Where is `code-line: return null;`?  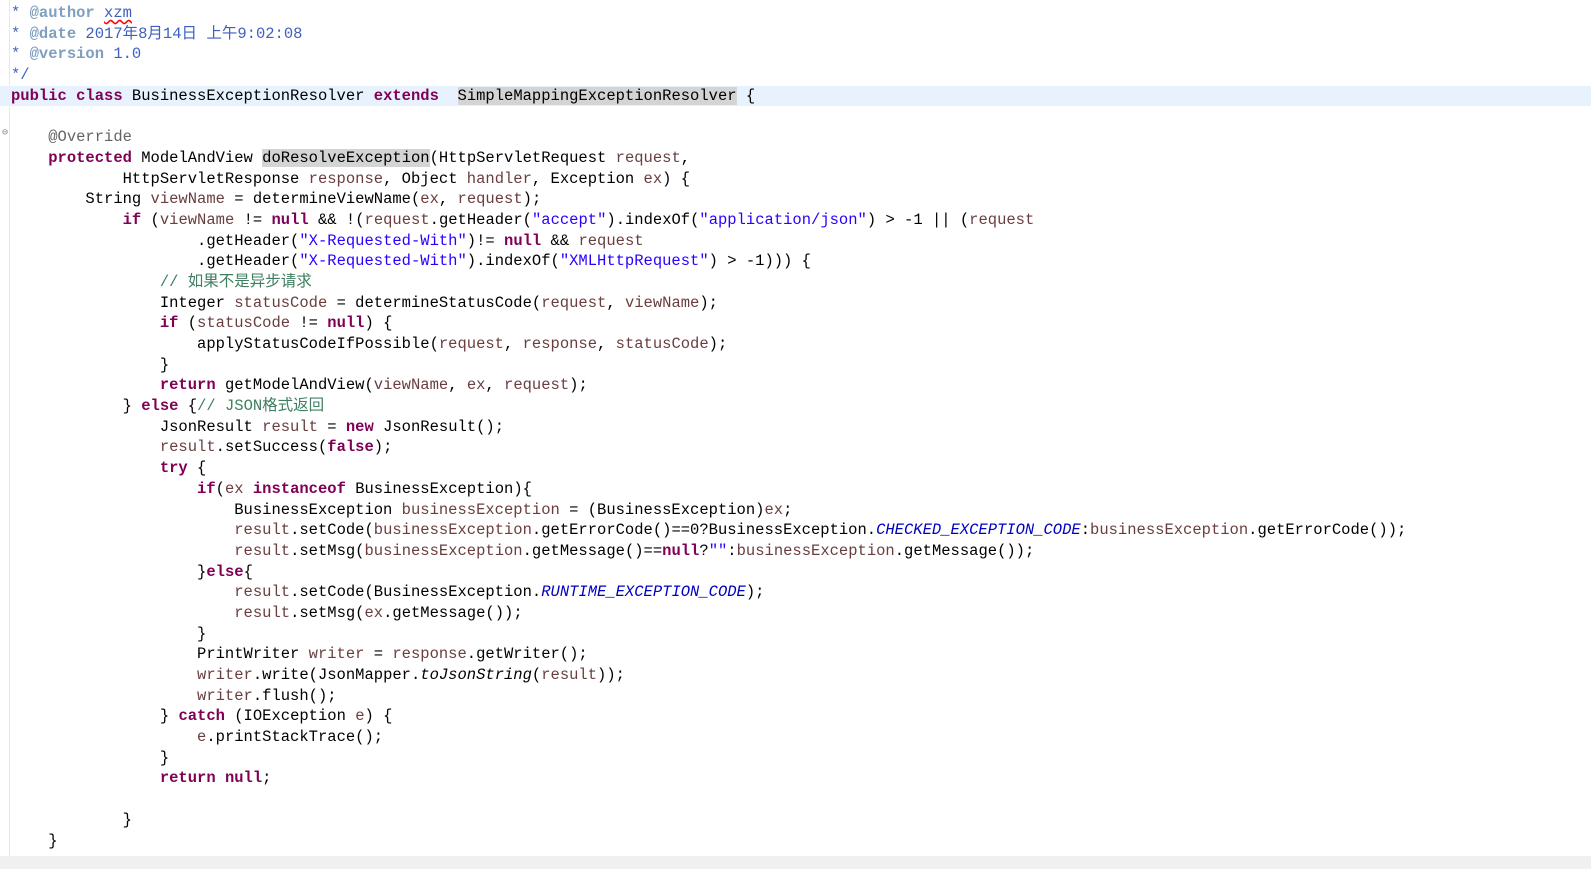 code-line: return null; is located at coordinates (795, 778).